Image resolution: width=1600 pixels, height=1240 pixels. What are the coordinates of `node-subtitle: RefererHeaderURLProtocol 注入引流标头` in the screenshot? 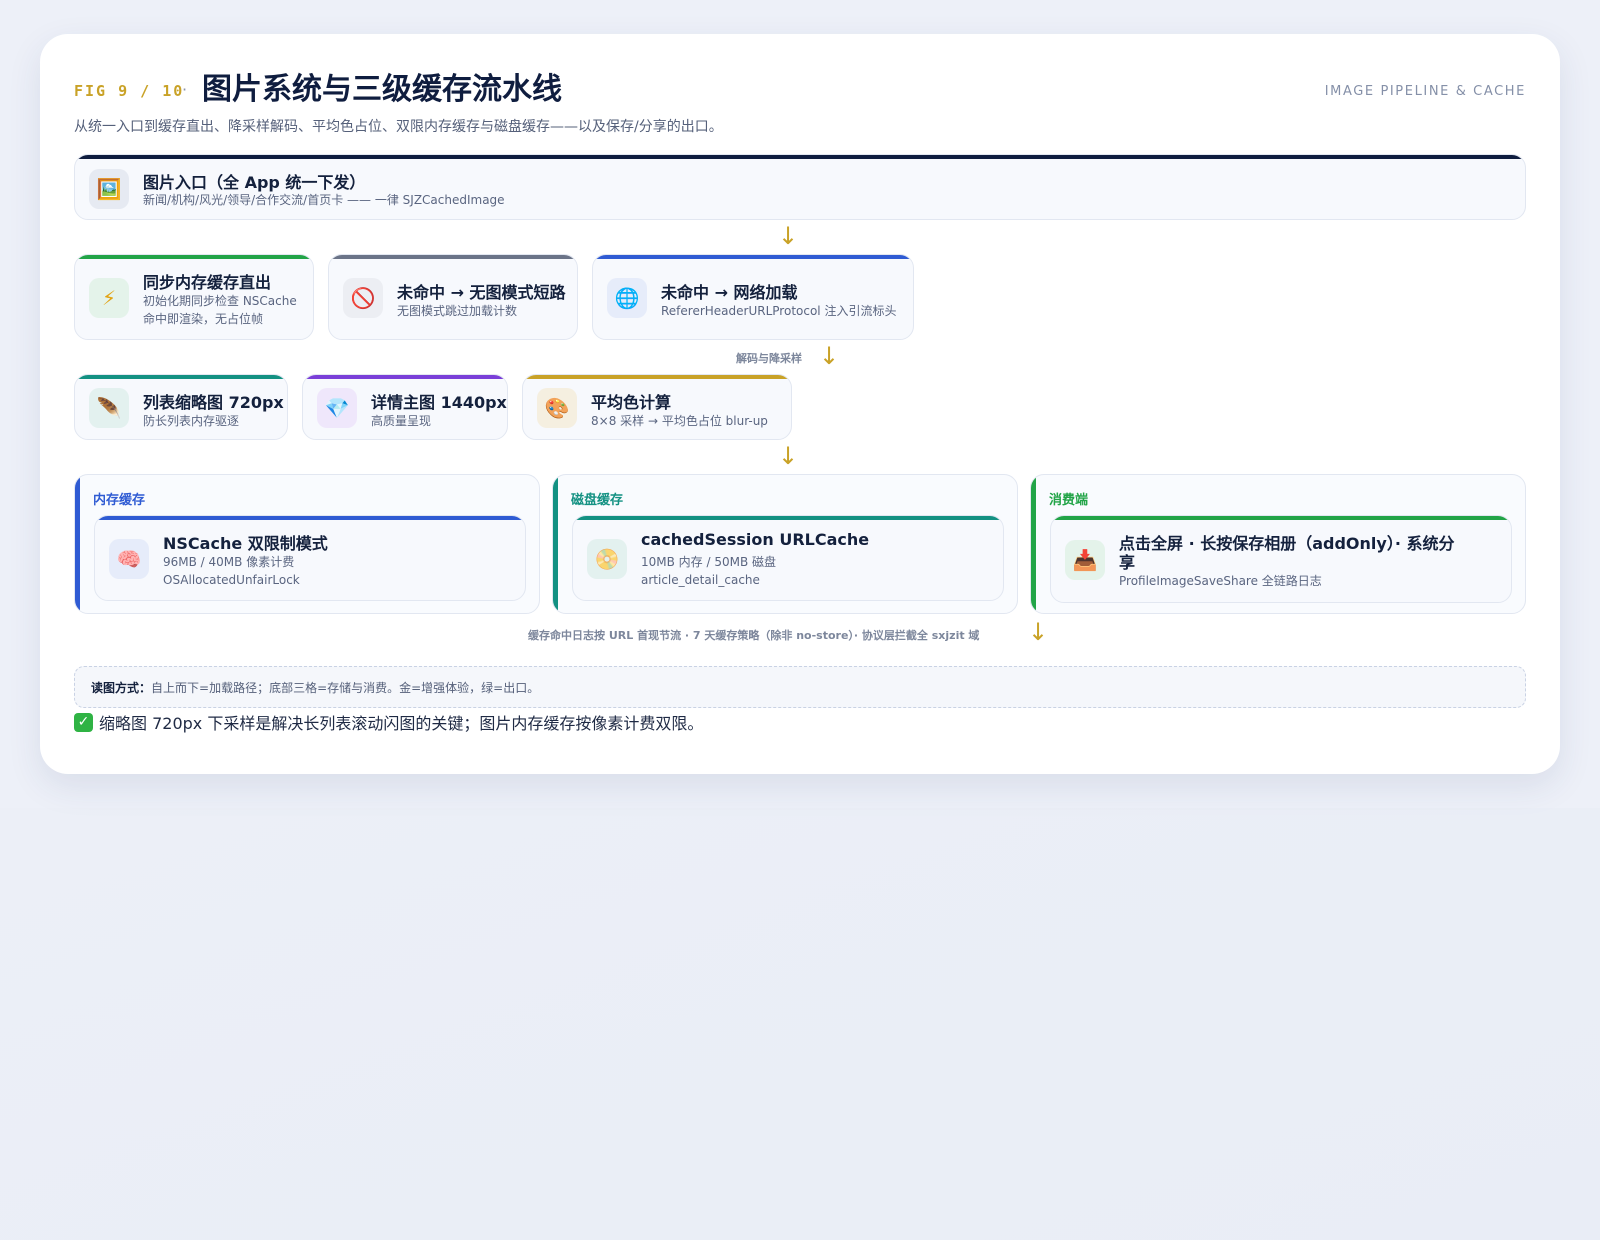 It's located at (779, 311).